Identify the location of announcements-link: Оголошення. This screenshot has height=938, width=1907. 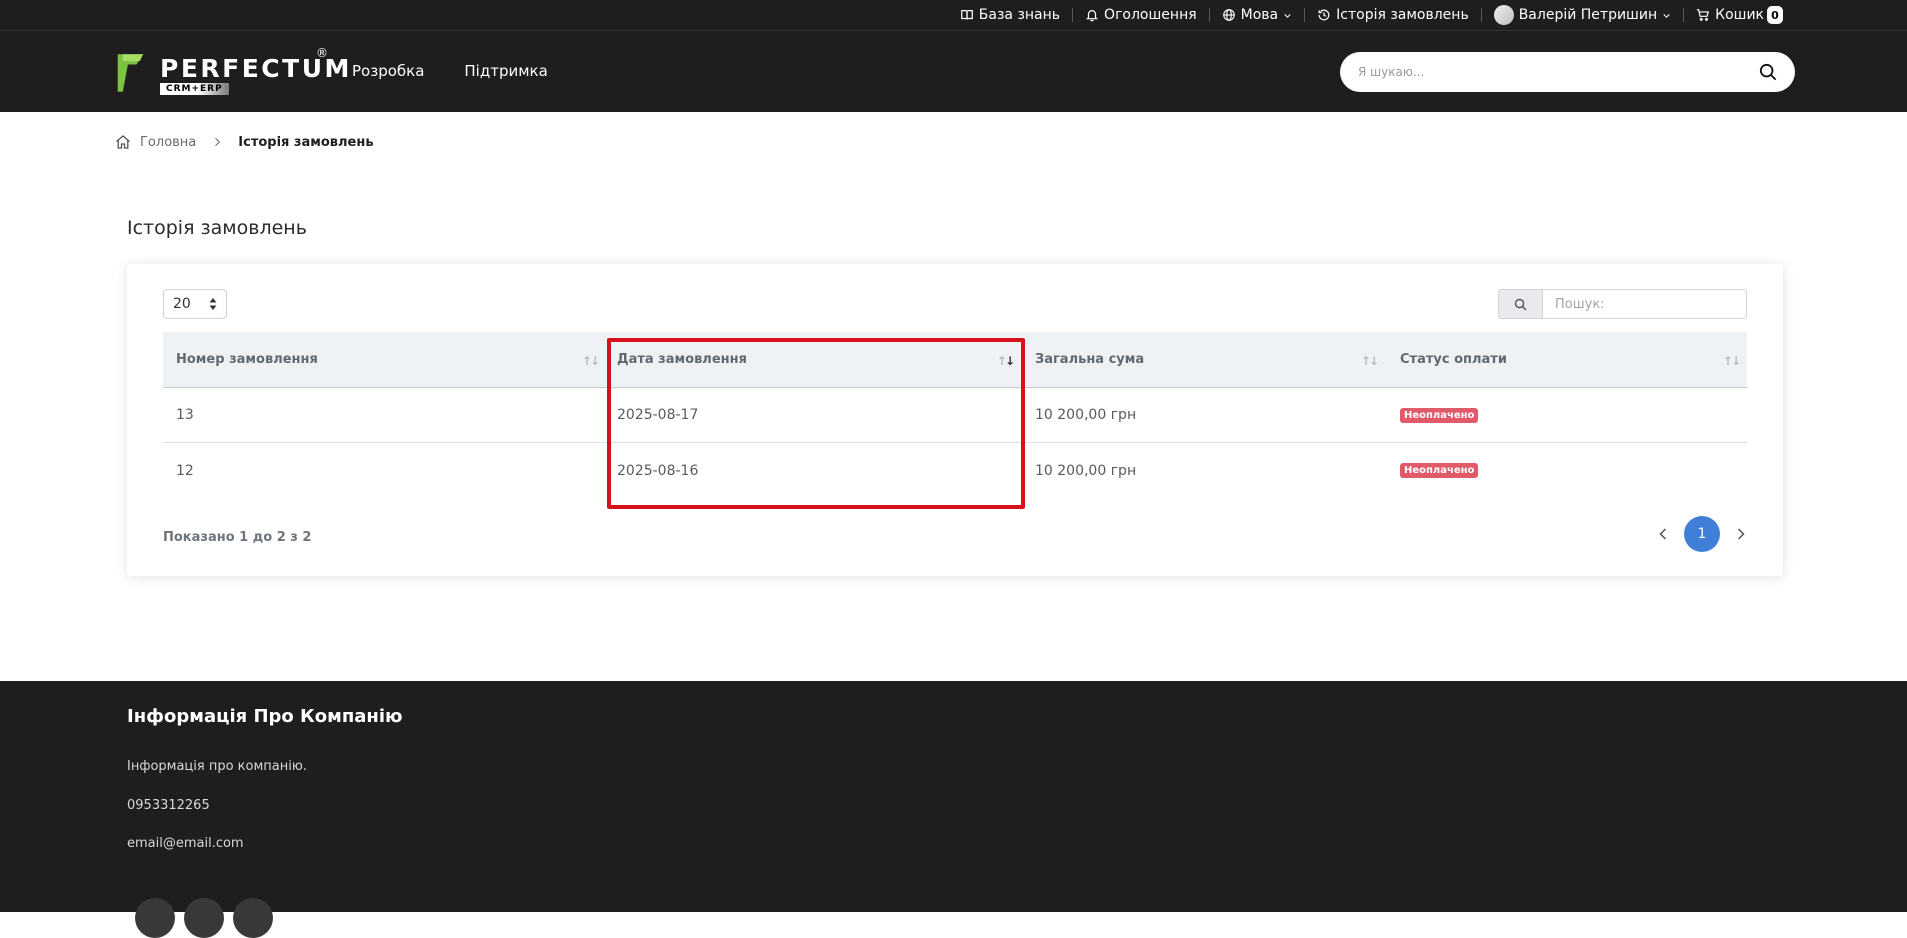
(1141, 15).